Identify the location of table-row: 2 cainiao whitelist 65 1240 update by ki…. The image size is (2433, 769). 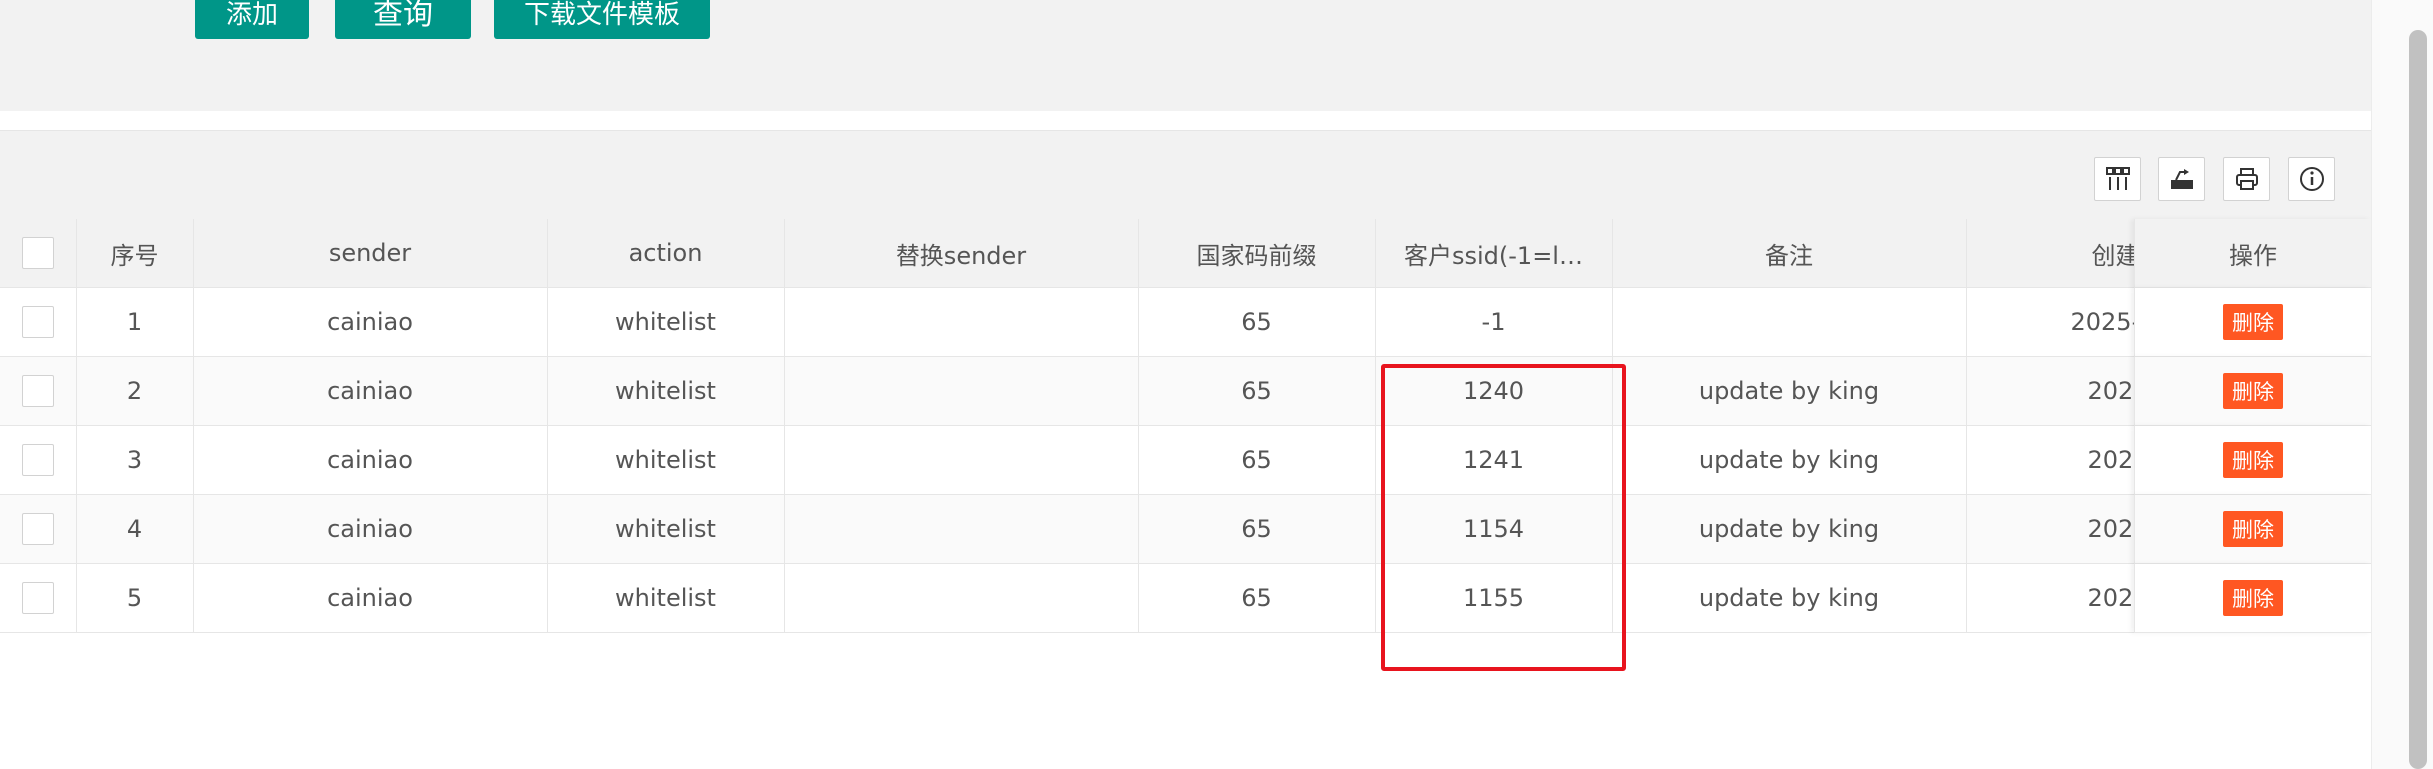
(1185, 391).